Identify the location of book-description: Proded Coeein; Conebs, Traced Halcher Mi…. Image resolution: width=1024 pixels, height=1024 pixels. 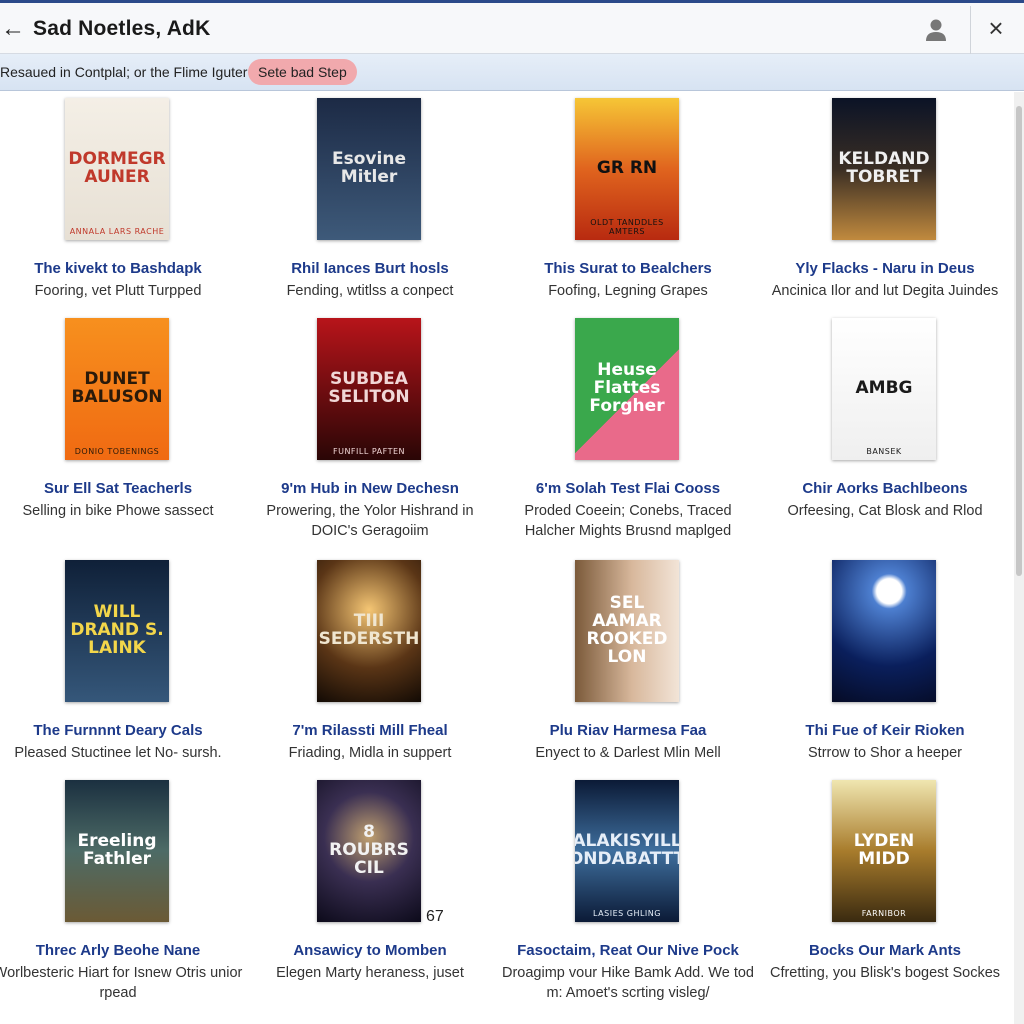
(628, 521).